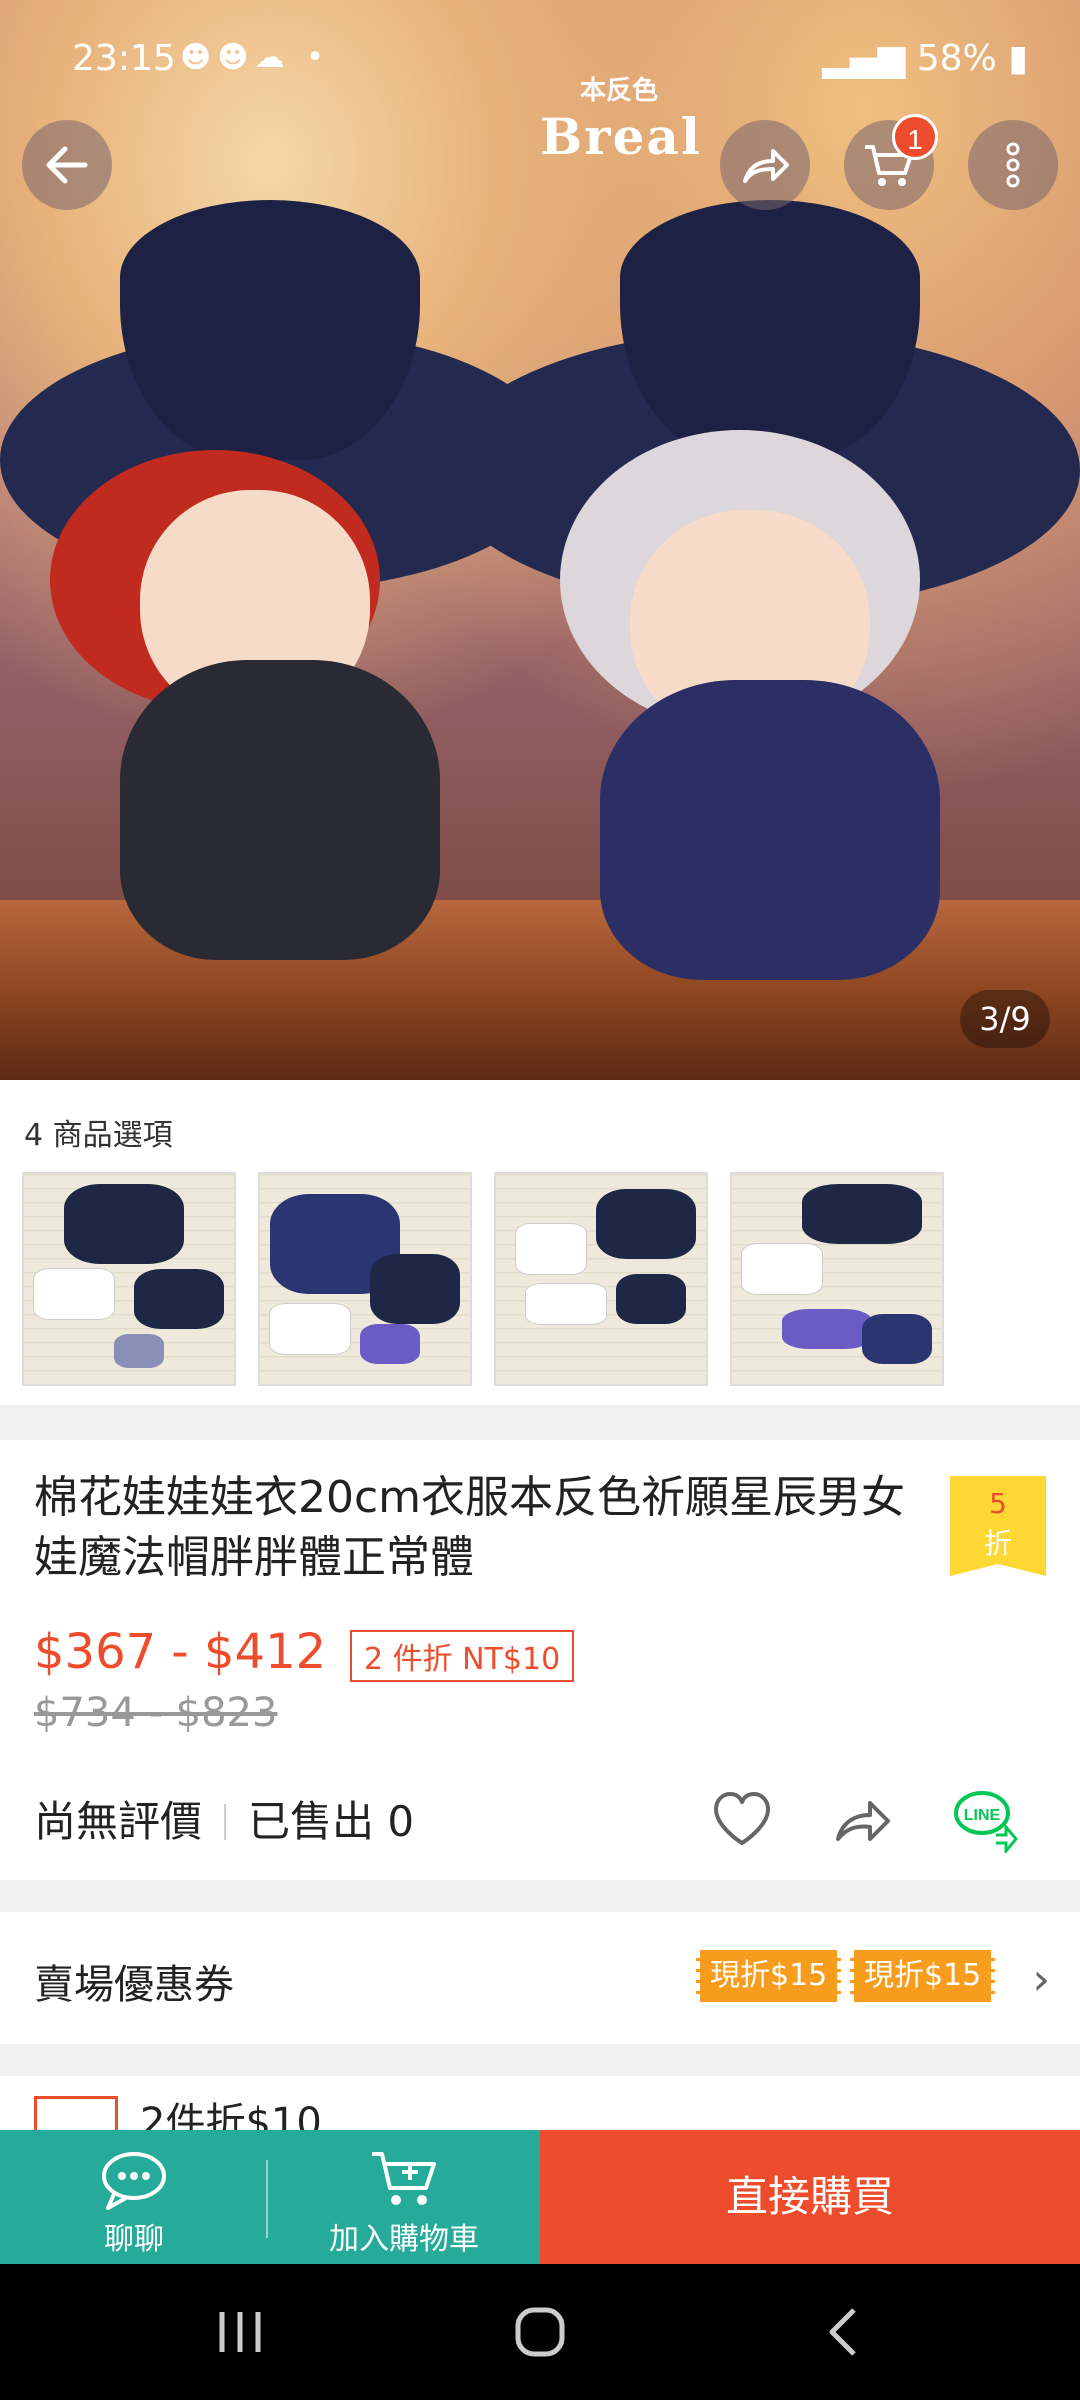  I want to click on rating-text: 尚無評價, so click(118, 1821).